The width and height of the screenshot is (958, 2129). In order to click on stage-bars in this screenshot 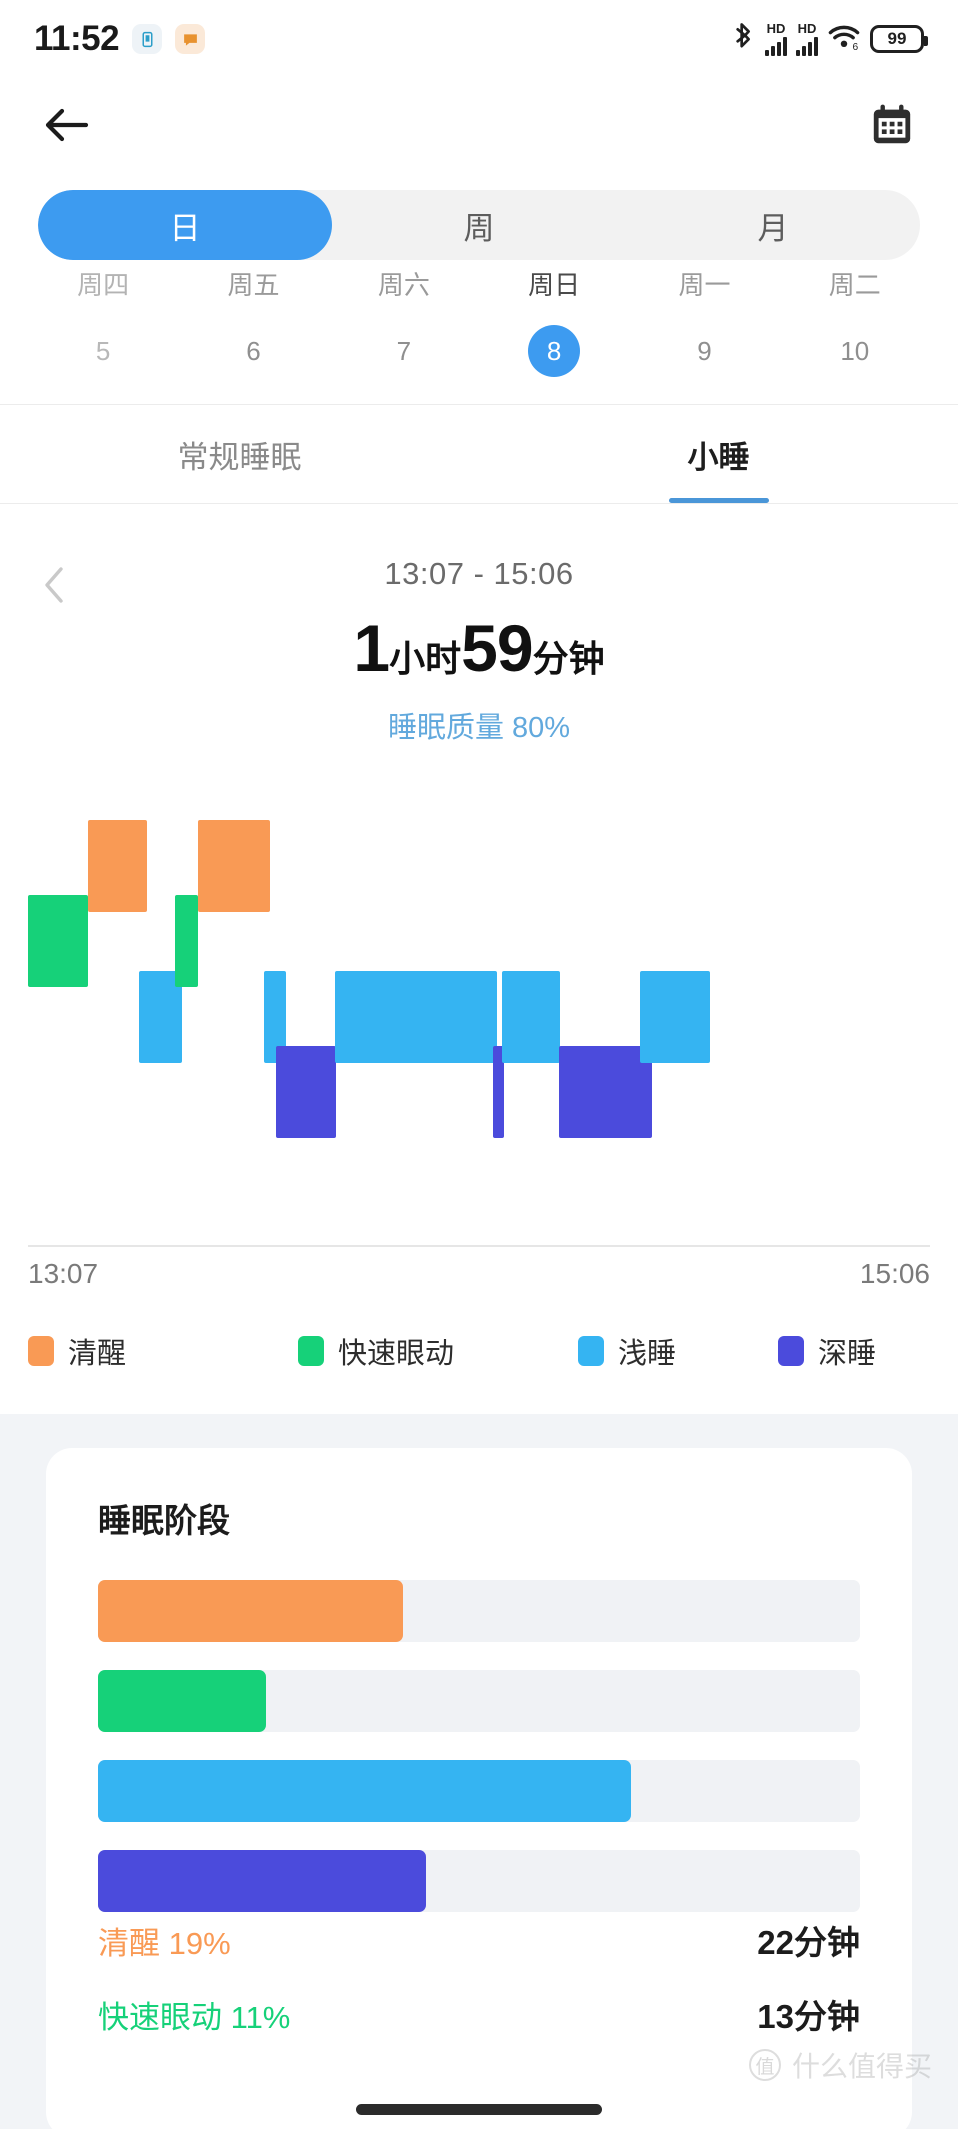, I will do `click(479, 1760)`.